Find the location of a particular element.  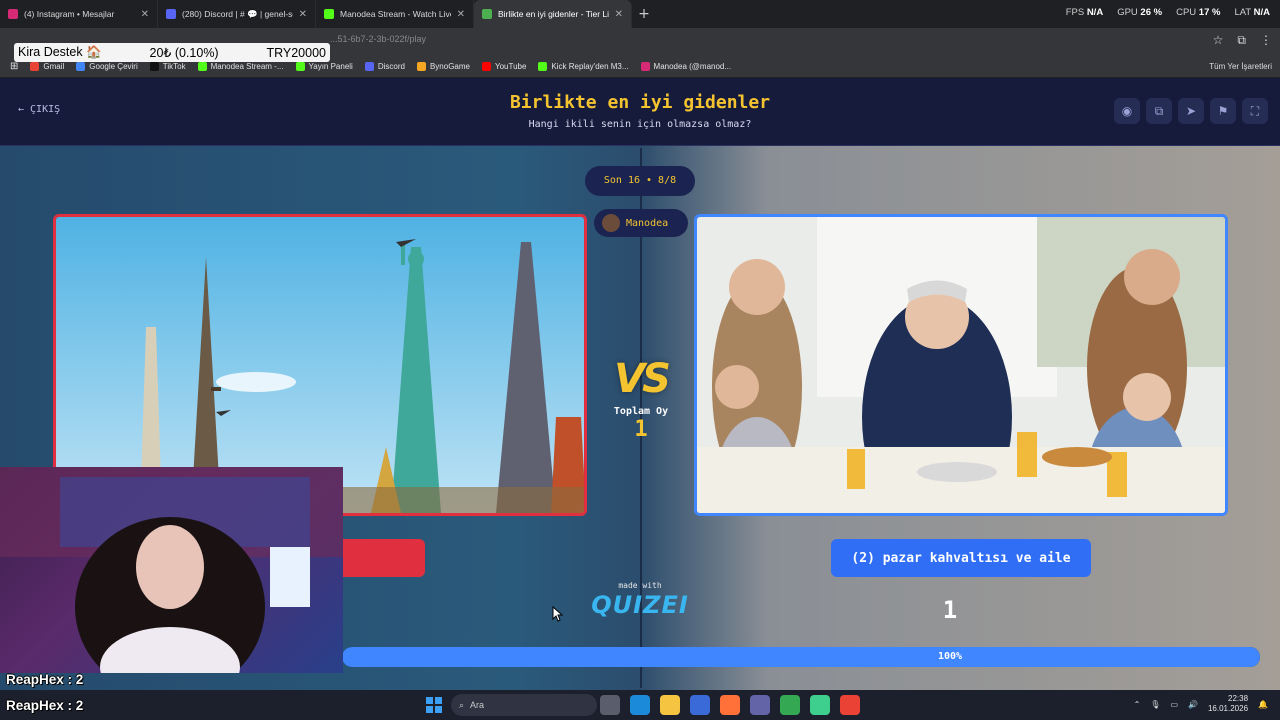

mouse-cursor-icon is located at coordinates (558, 614).